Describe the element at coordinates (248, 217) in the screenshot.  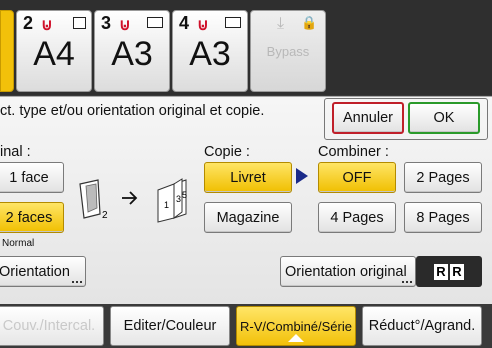
I see `copy-magazine-button: Magazine` at that location.